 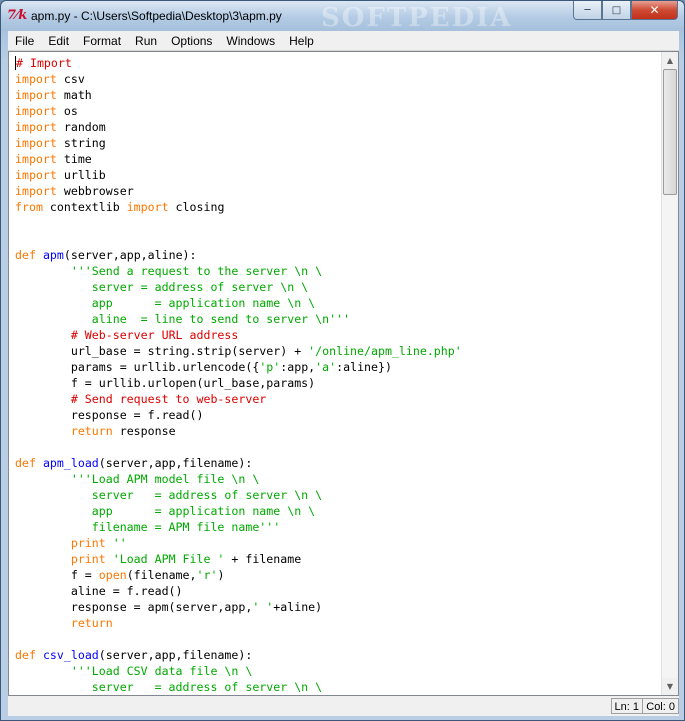 What do you see at coordinates (191, 41) in the screenshot?
I see `menu-options: Options` at bounding box center [191, 41].